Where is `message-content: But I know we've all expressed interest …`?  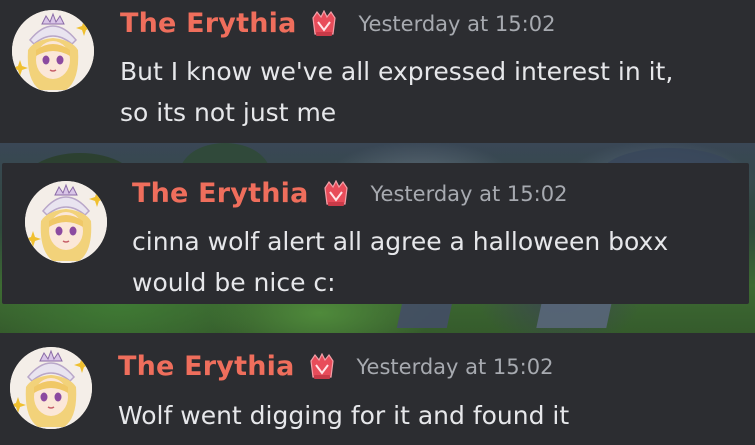 message-content: But I know we've all expressed interest … is located at coordinates (397, 92).